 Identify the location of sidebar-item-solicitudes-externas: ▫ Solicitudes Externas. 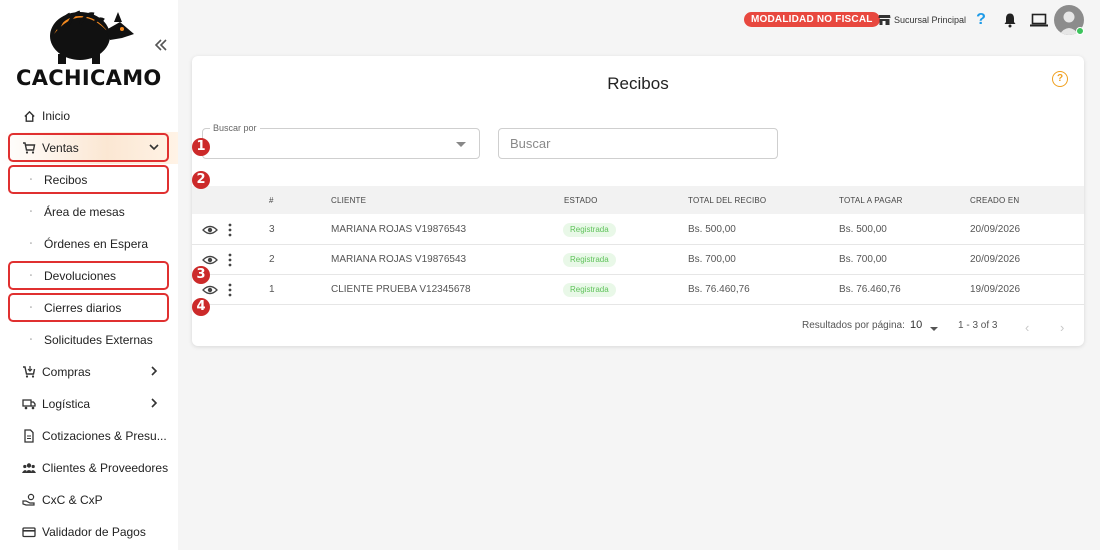
(89, 340).